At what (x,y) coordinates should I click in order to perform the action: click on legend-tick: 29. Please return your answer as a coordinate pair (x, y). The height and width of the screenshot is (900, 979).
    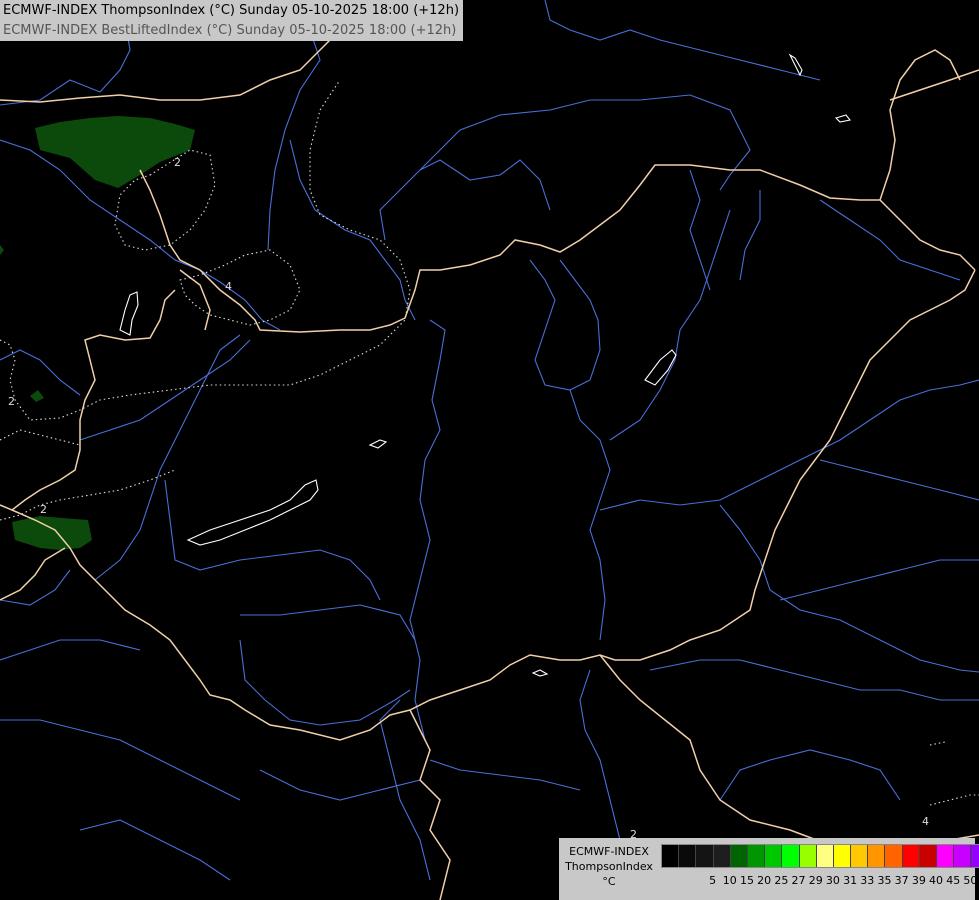
    Looking at the image, I should click on (815, 880).